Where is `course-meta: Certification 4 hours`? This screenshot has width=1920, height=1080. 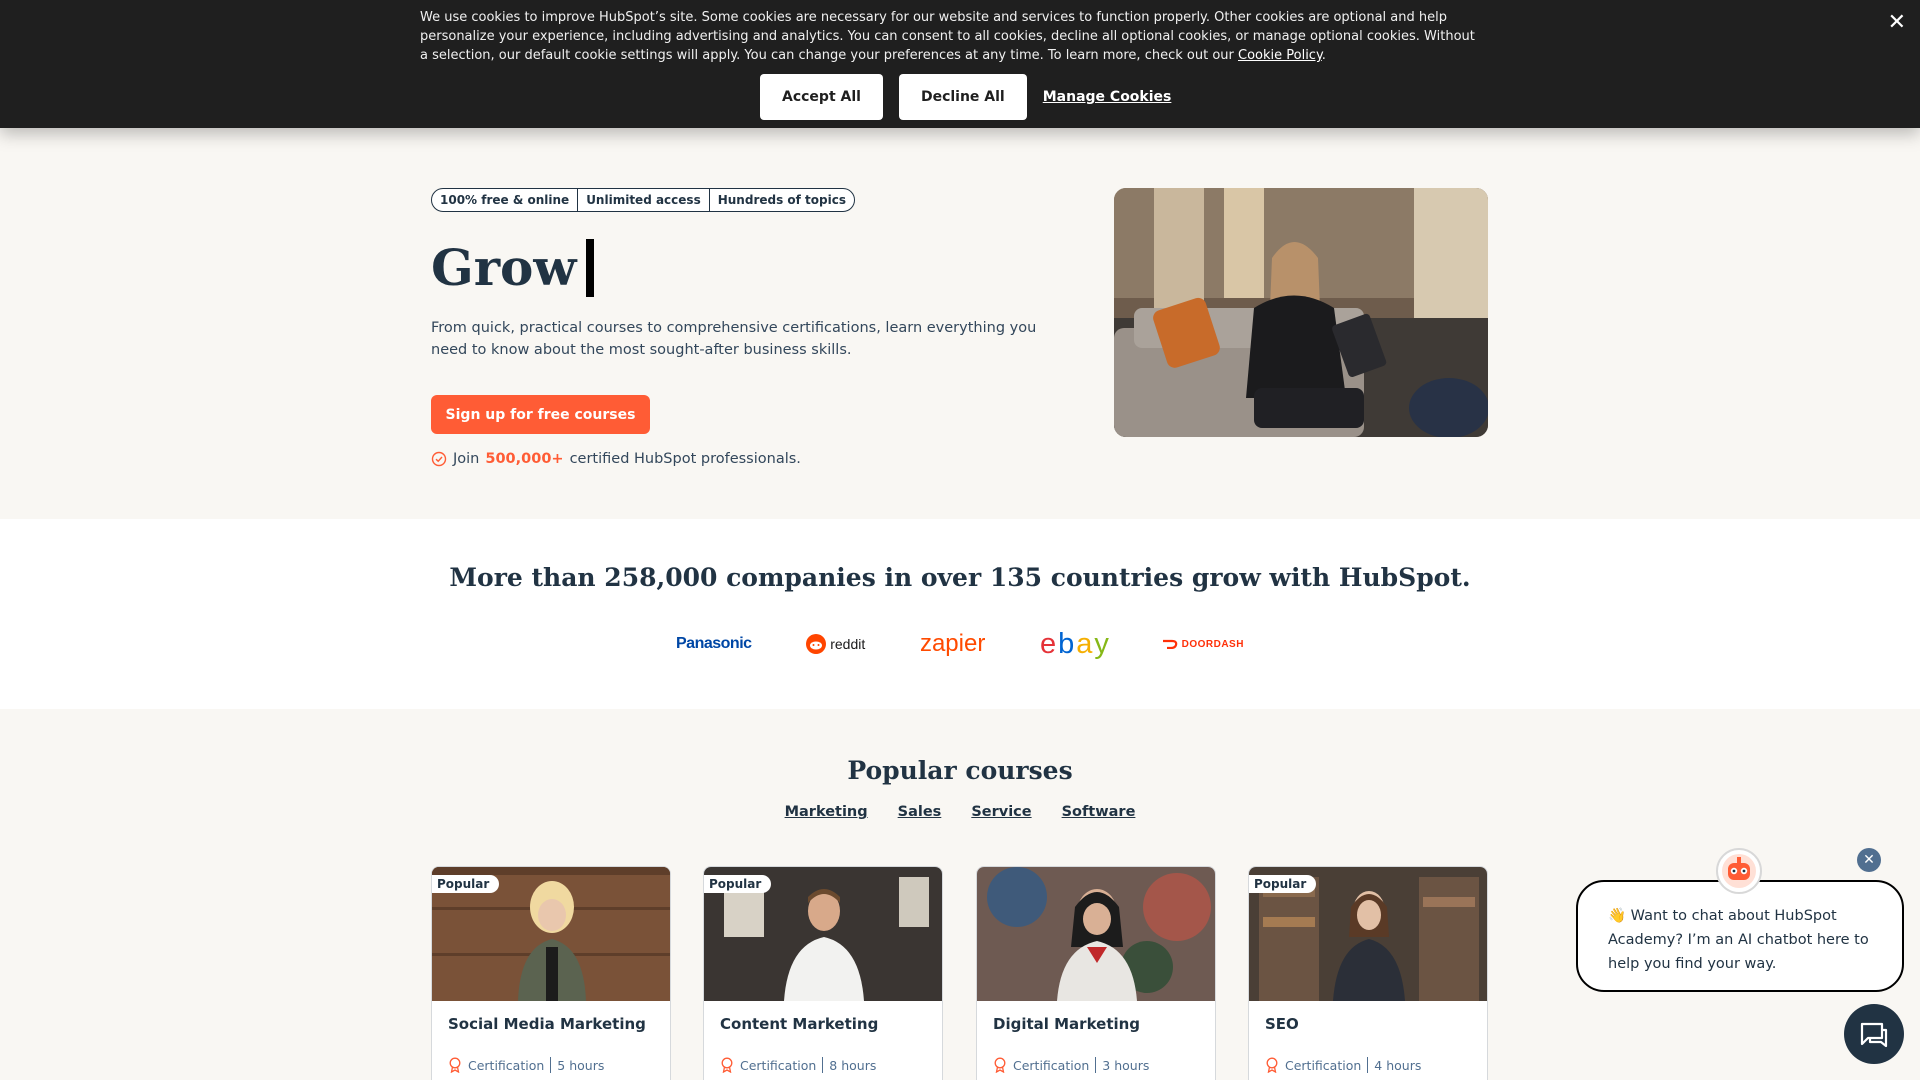 course-meta: Certification 4 hours is located at coordinates (1343, 1065).